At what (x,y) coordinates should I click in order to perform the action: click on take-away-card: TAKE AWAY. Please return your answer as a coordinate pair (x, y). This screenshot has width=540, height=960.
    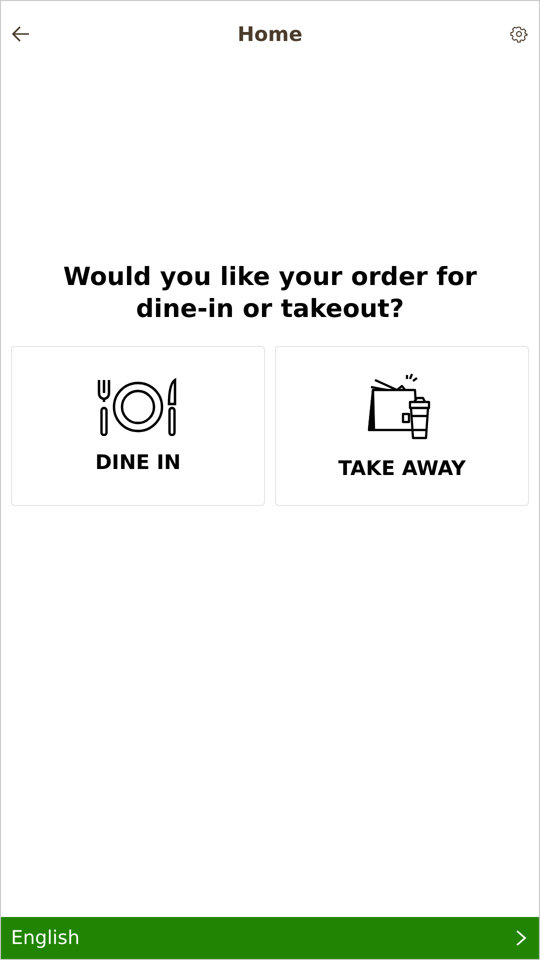
    Looking at the image, I should click on (402, 426).